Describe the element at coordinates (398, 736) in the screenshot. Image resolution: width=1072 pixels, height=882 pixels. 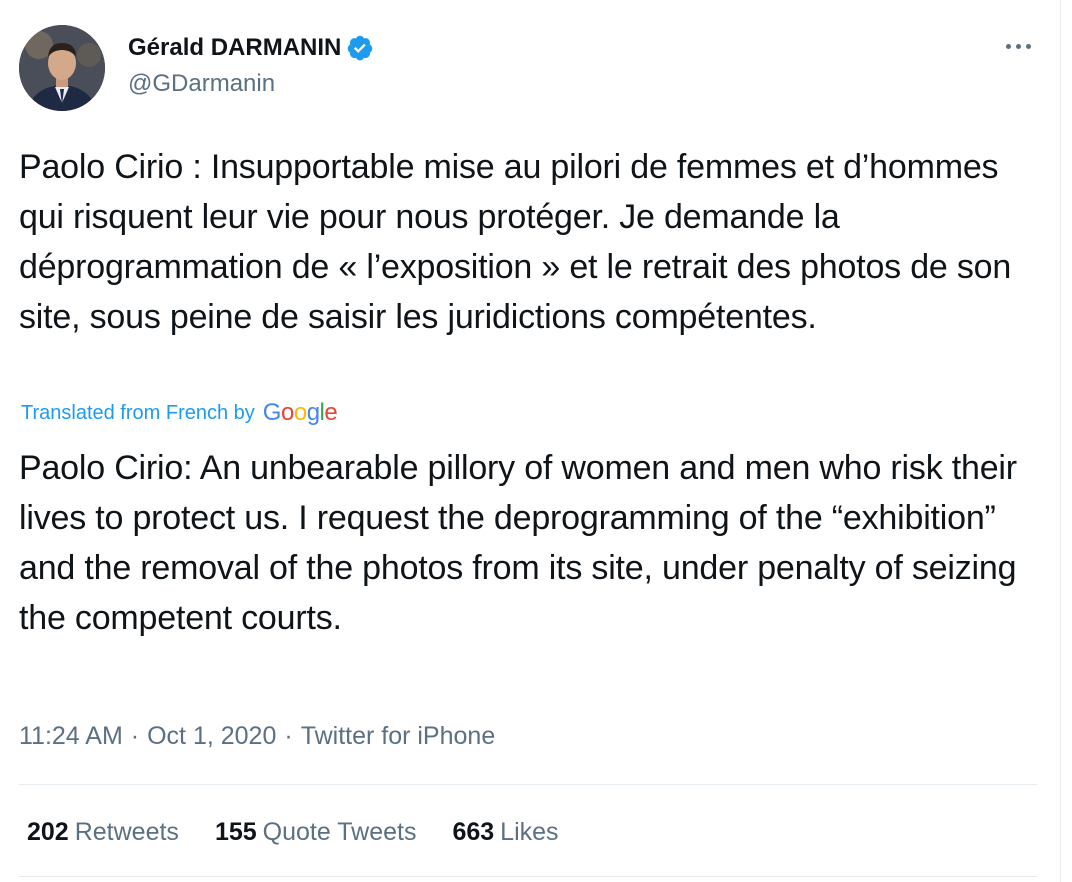
I see `tweet-source: Twitter for iPhone` at that location.